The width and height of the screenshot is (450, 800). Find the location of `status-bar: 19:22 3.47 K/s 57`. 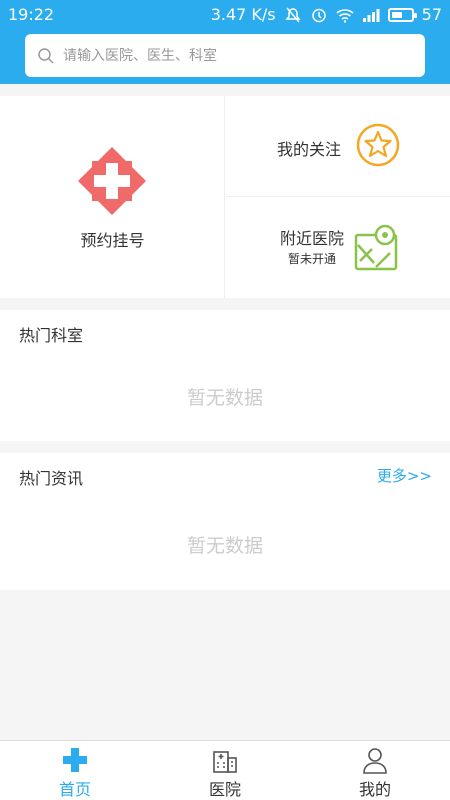

status-bar: 19:22 3.47 K/s 57 is located at coordinates (225, 14).